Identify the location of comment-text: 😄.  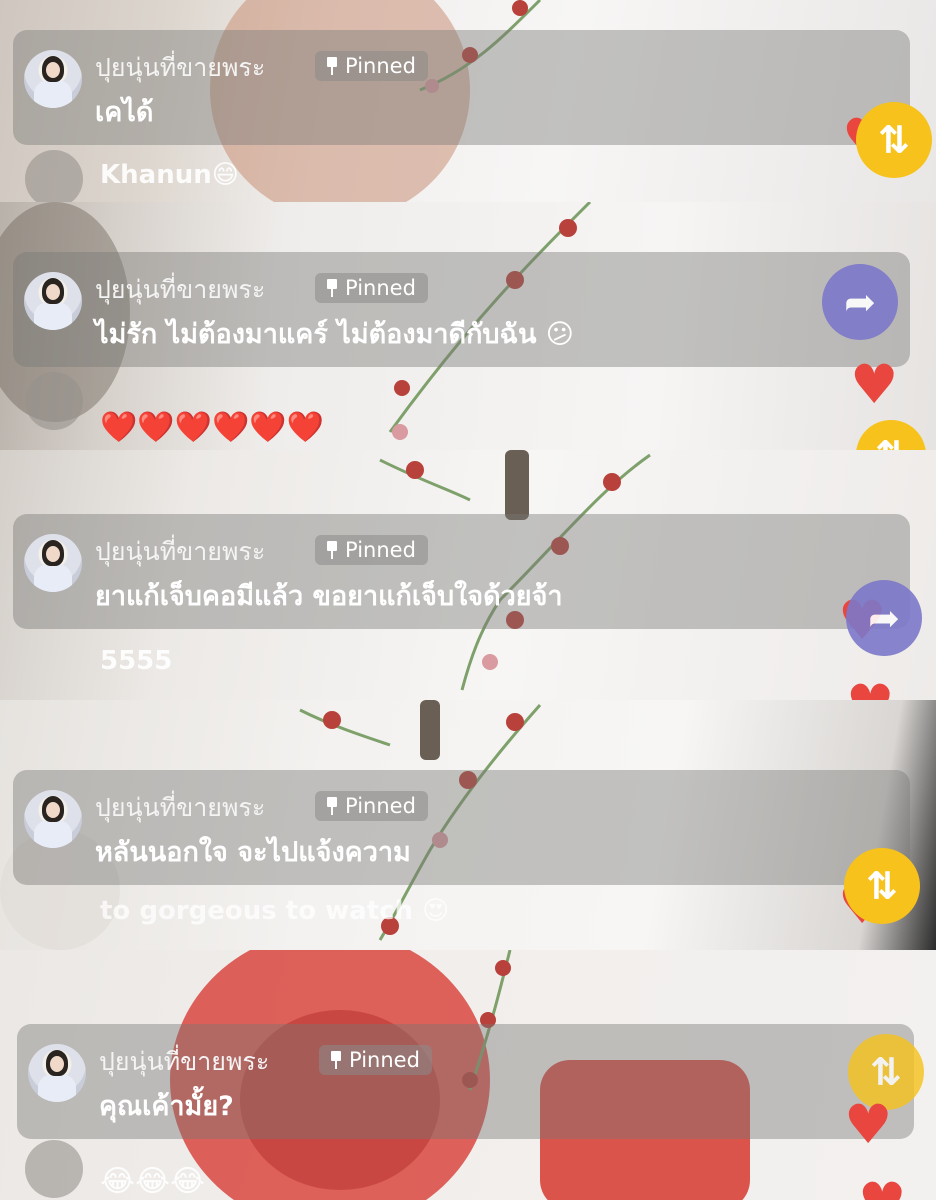
(225, 175).